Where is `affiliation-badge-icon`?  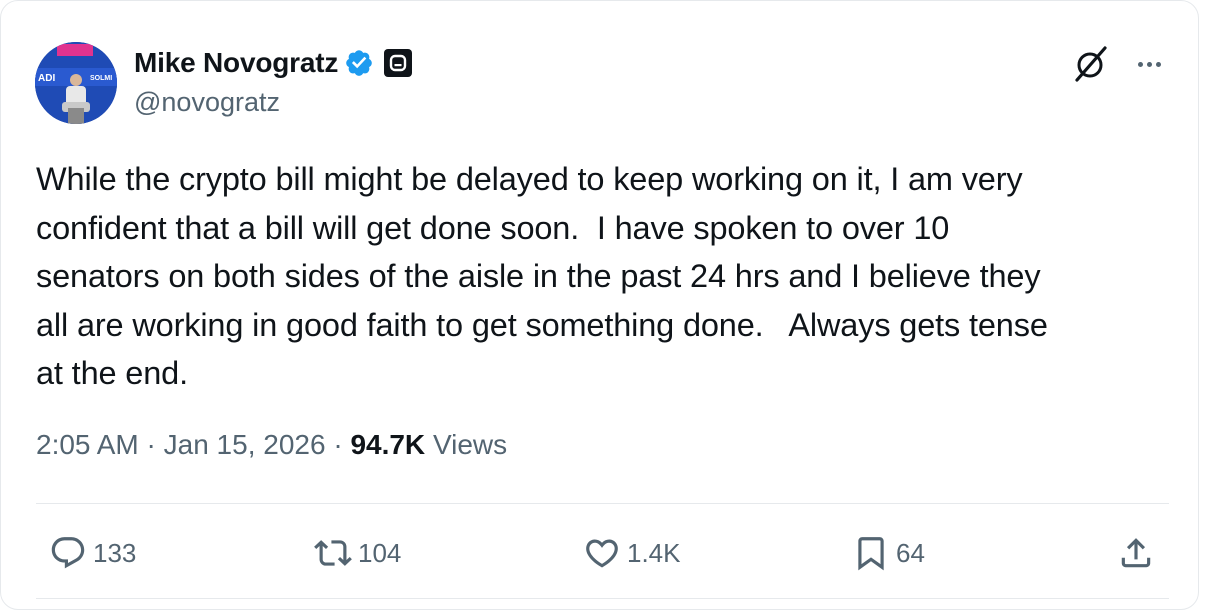 affiliation-badge-icon is located at coordinates (398, 63).